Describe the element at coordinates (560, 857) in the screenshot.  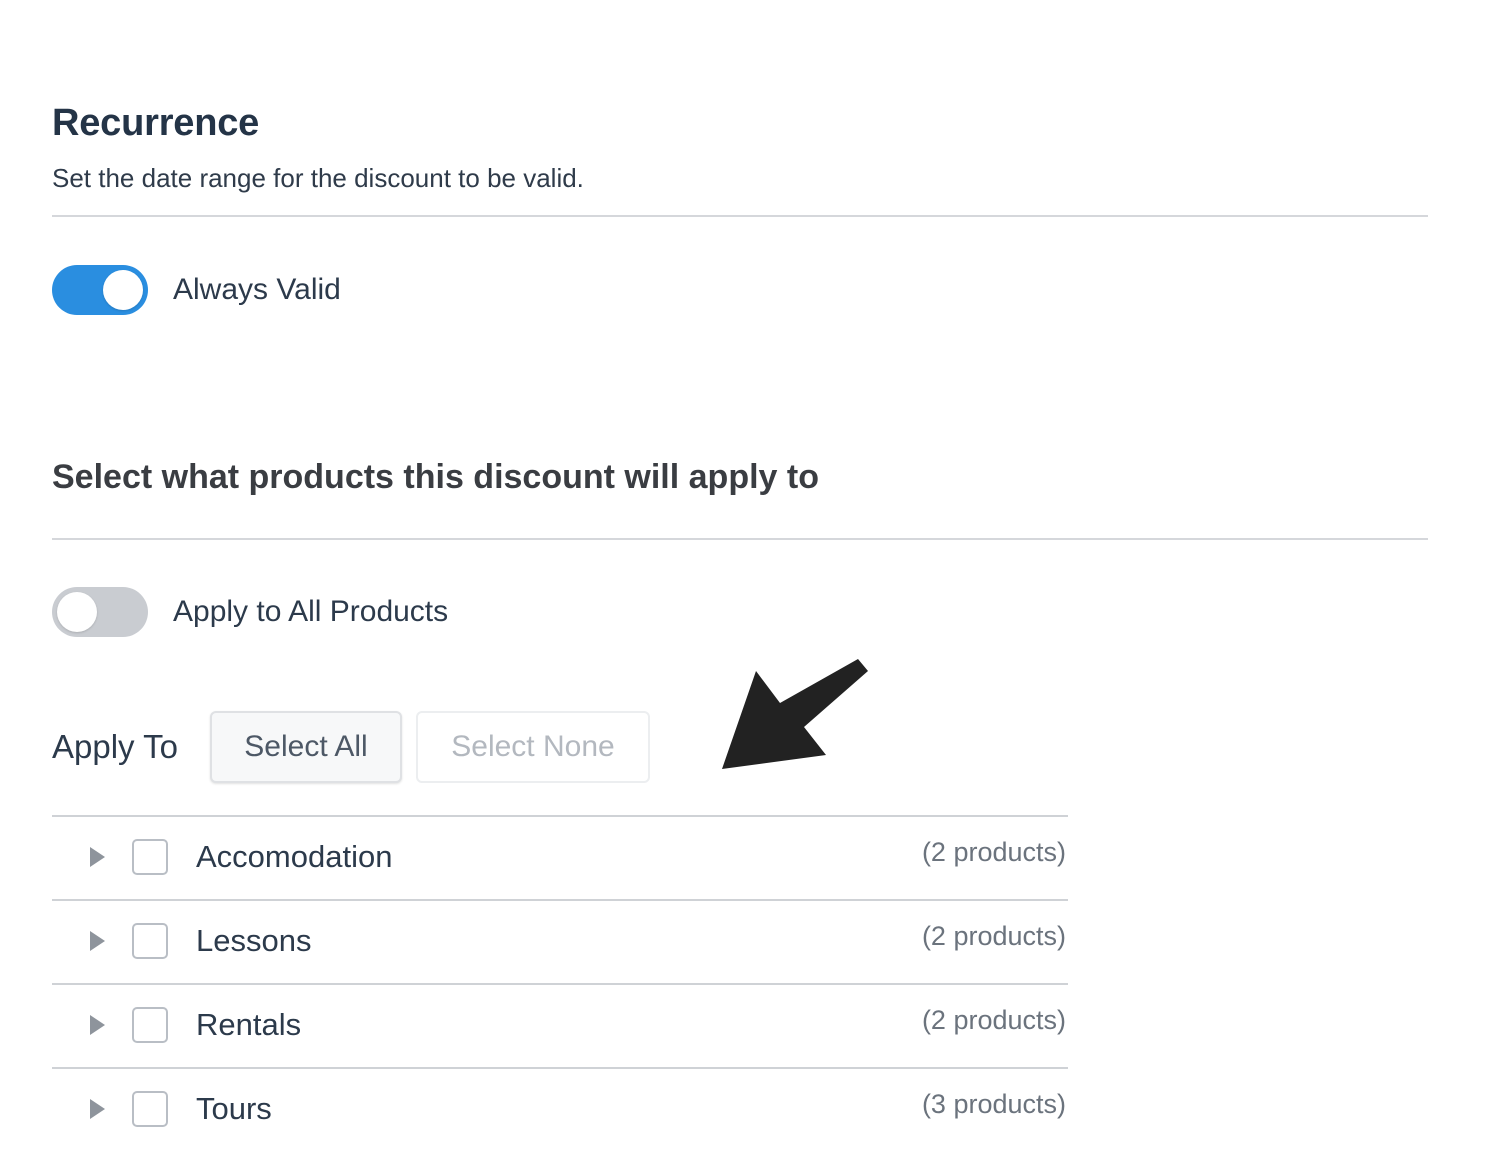
I see `category-row-accomodation: Accomodation (2 products)` at that location.